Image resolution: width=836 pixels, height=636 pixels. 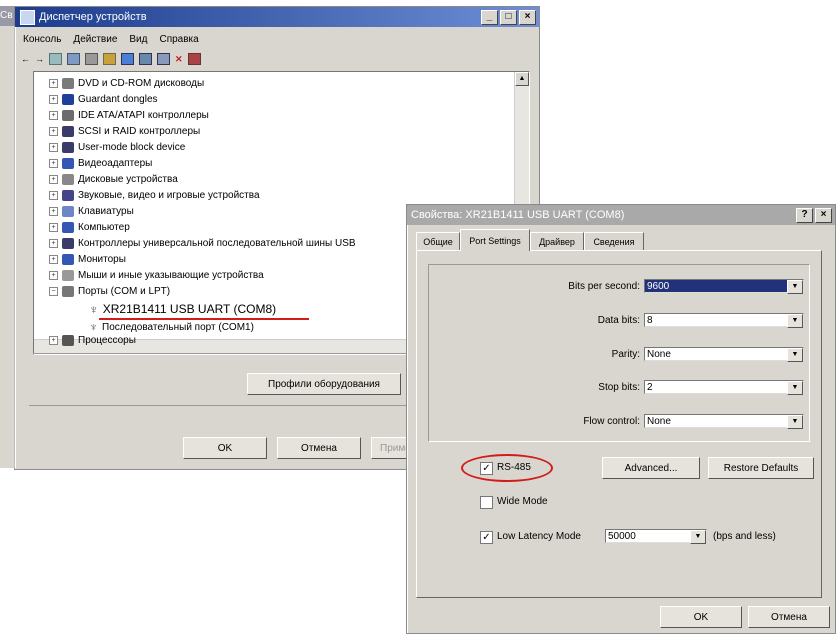 What do you see at coordinates (614, 241) in the screenshot?
I see `tab-details: Сведения` at bounding box center [614, 241].